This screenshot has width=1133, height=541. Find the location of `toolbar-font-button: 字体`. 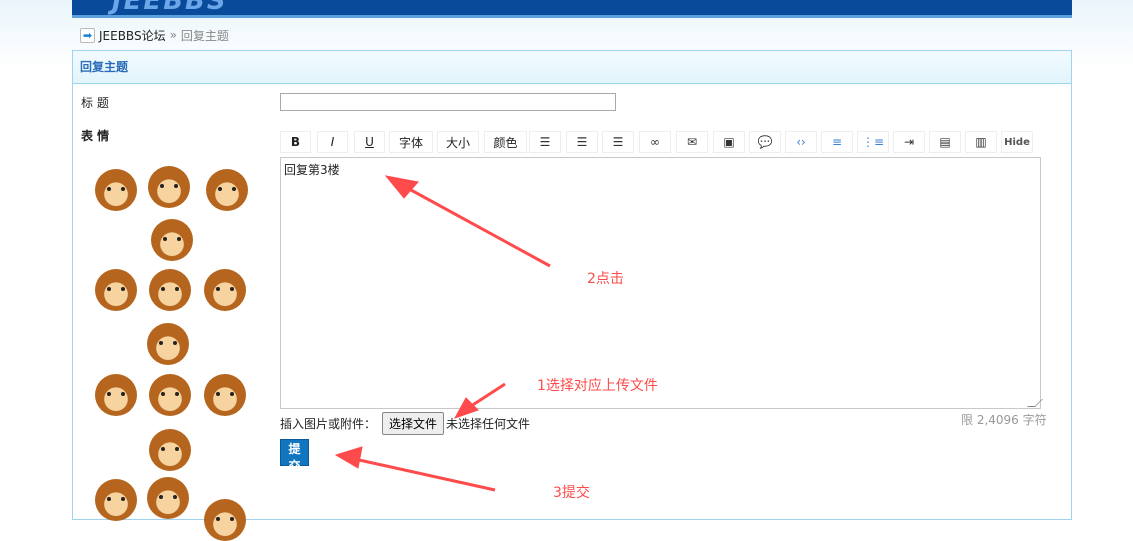

toolbar-font-button: 字体 is located at coordinates (411, 142).